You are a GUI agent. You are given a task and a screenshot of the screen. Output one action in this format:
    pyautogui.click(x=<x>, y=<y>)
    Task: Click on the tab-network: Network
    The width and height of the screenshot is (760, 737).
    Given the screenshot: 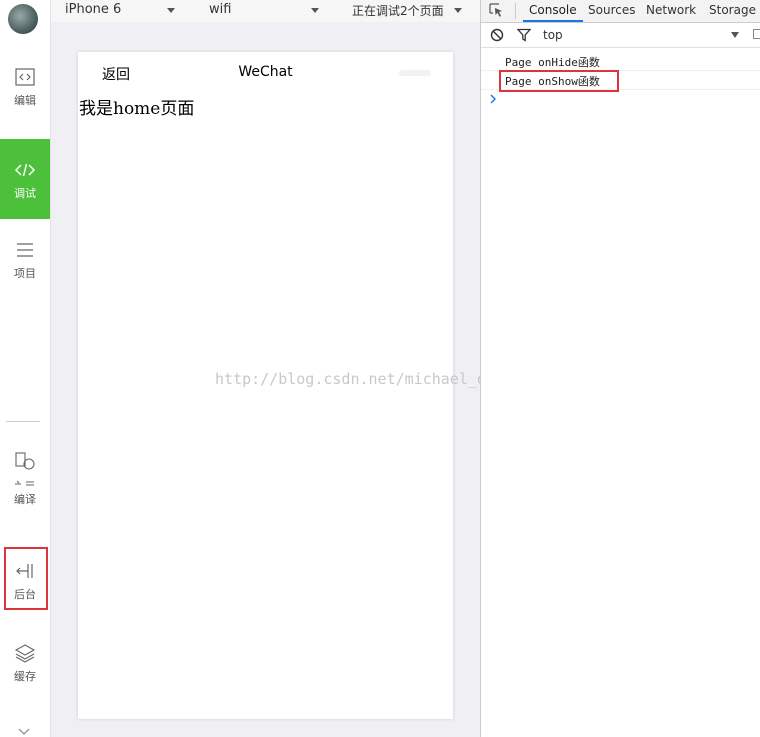 What is the action you would take?
    pyautogui.click(x=671, y=10)
    